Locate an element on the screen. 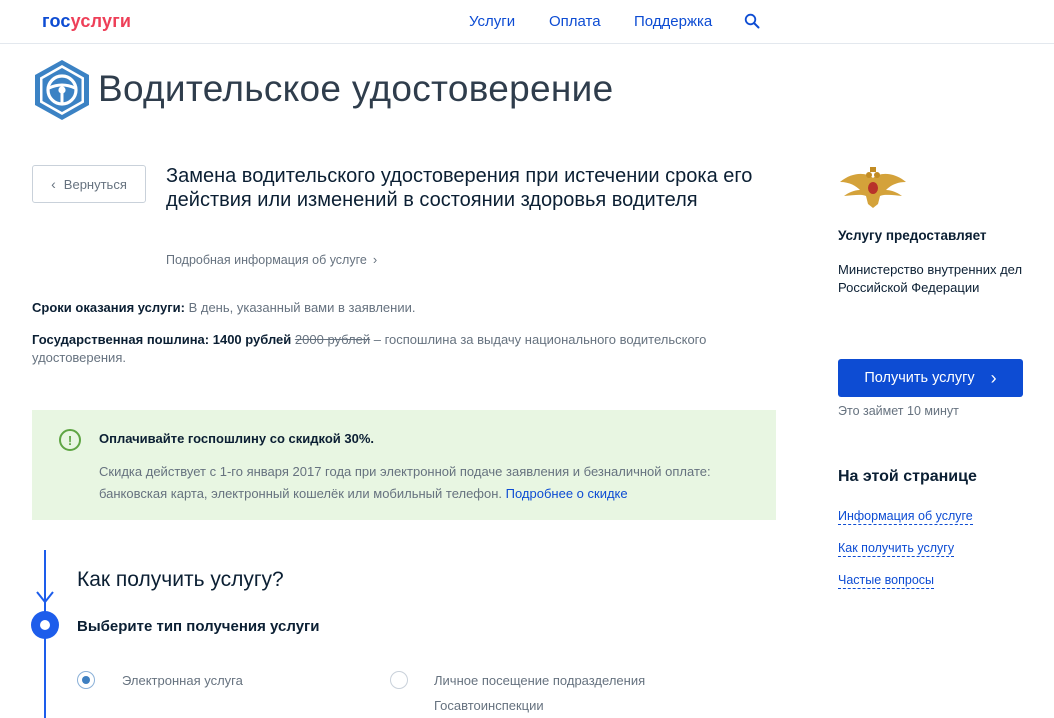  chevron-left-icon: ‹ is located at coordinates (53, 184).